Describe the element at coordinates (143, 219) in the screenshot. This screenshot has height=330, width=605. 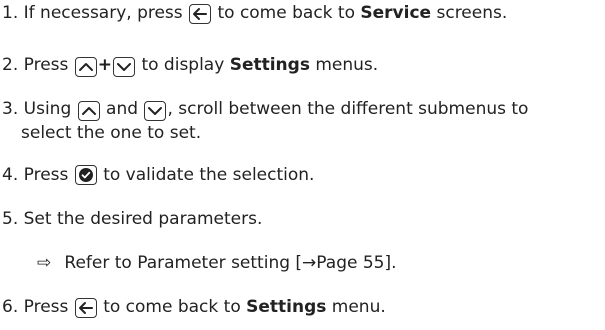
I see `step-text: Set the desired parameters.` at that location.